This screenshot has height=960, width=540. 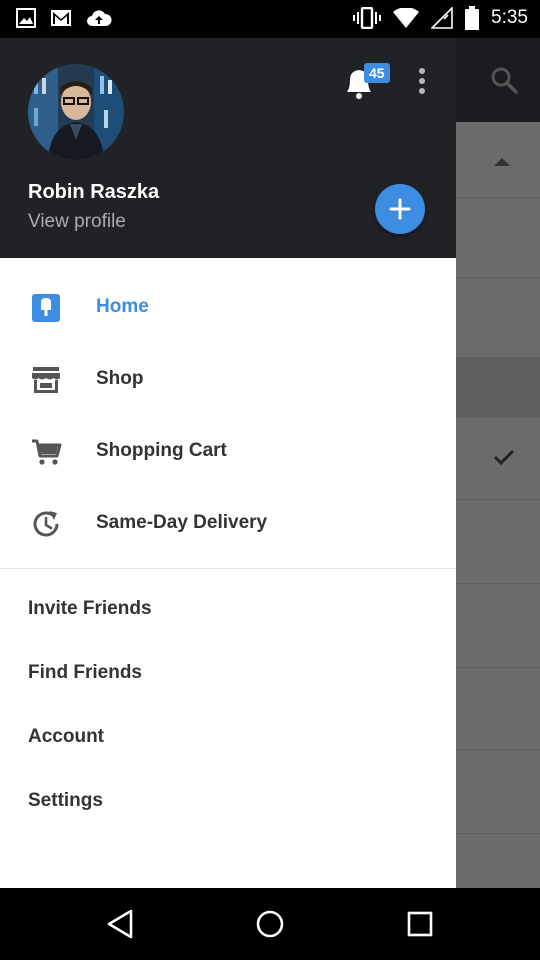 I want to click on nav-item-same-day-delivery: Same-Day Delivery, so click(x=228, y=522).